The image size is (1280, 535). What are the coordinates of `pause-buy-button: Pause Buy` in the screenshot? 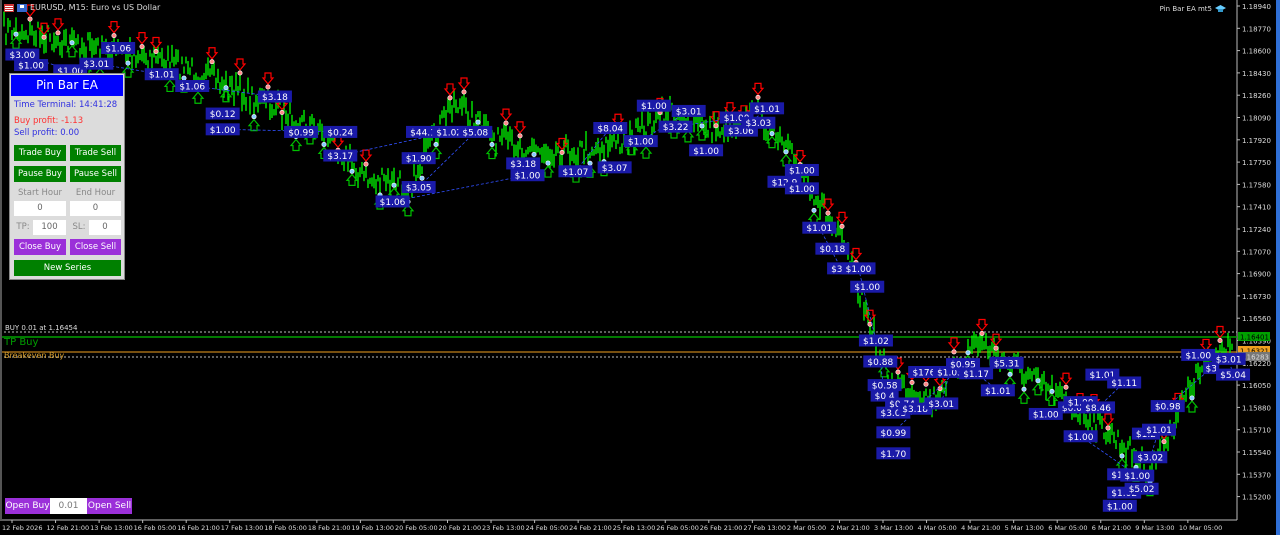 It's located at (40, 174).